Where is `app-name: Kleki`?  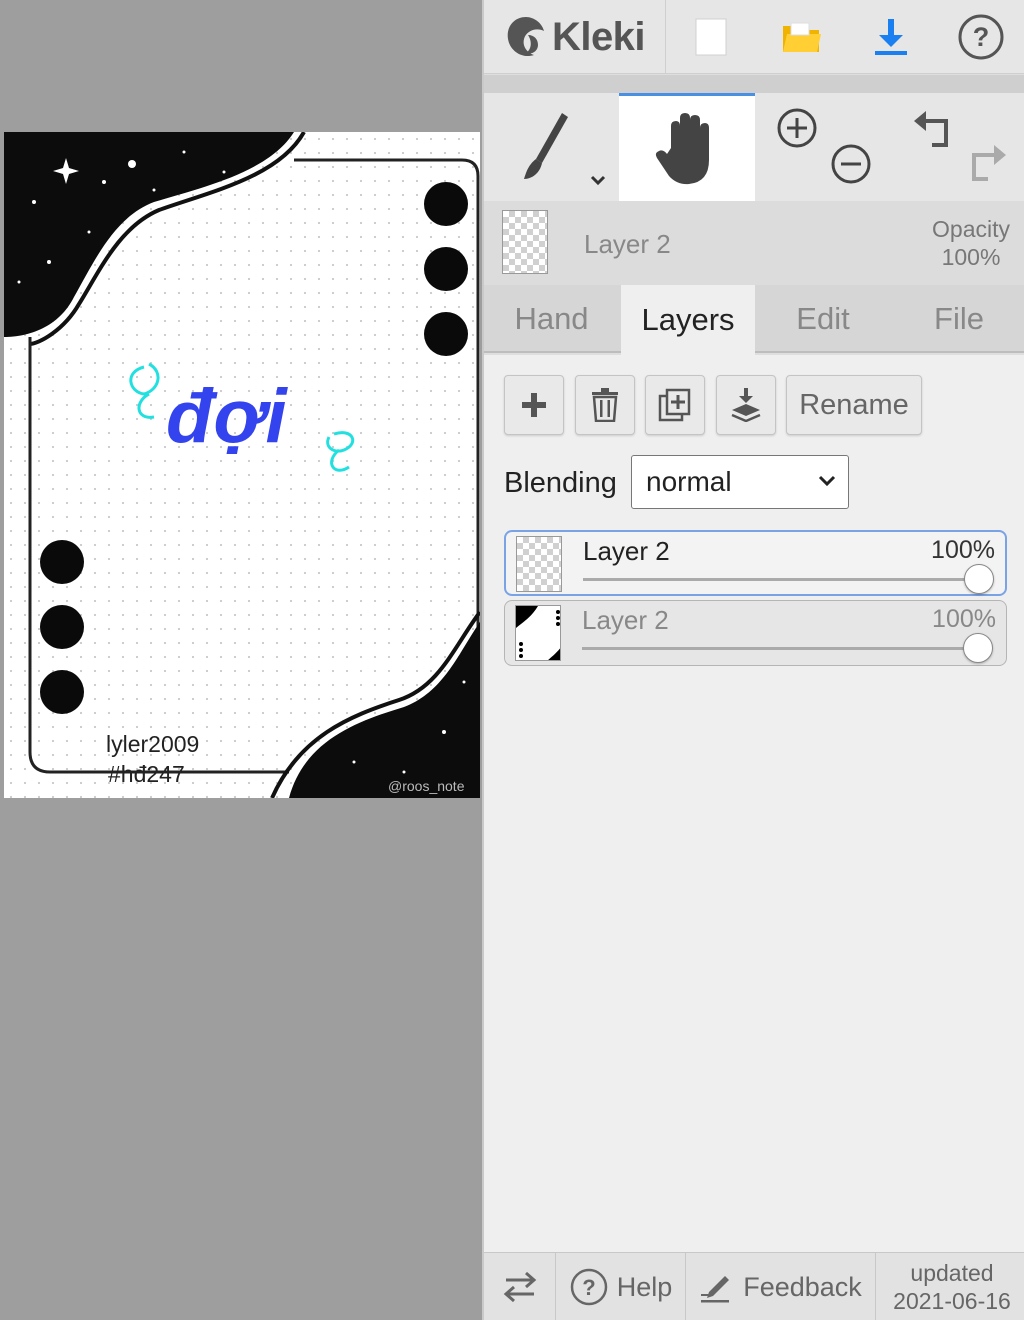 app-name: Kleki is located at coordinates (598, 36).